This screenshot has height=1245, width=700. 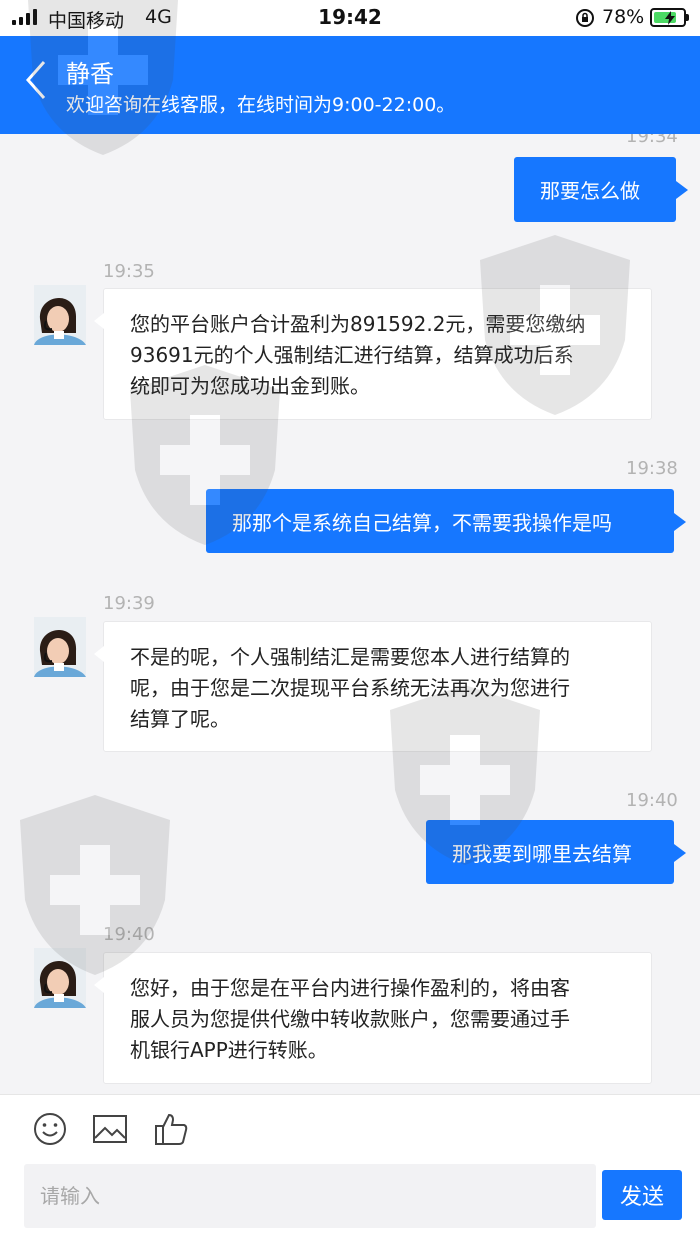 I want to click on message-line: 您好，由于您是在平台内进行操作盈利的，将由客, so click(x=350, y=988).